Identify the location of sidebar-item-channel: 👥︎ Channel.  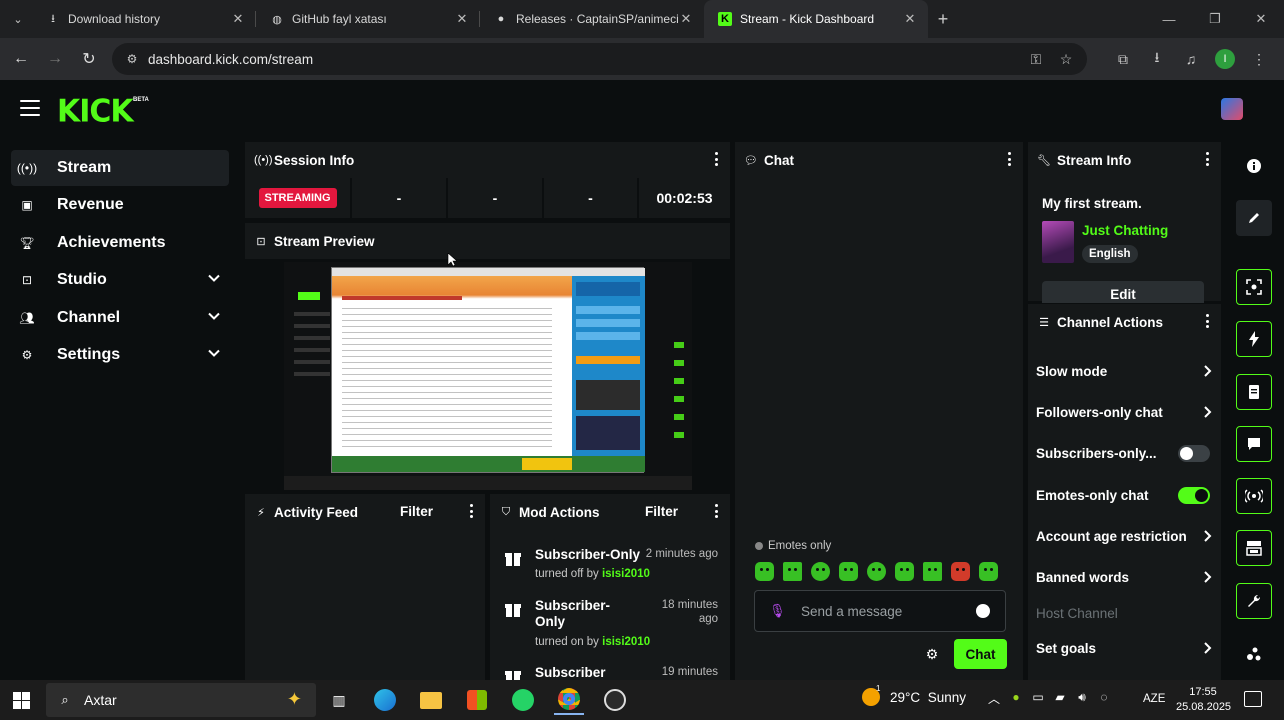
(120, 318).